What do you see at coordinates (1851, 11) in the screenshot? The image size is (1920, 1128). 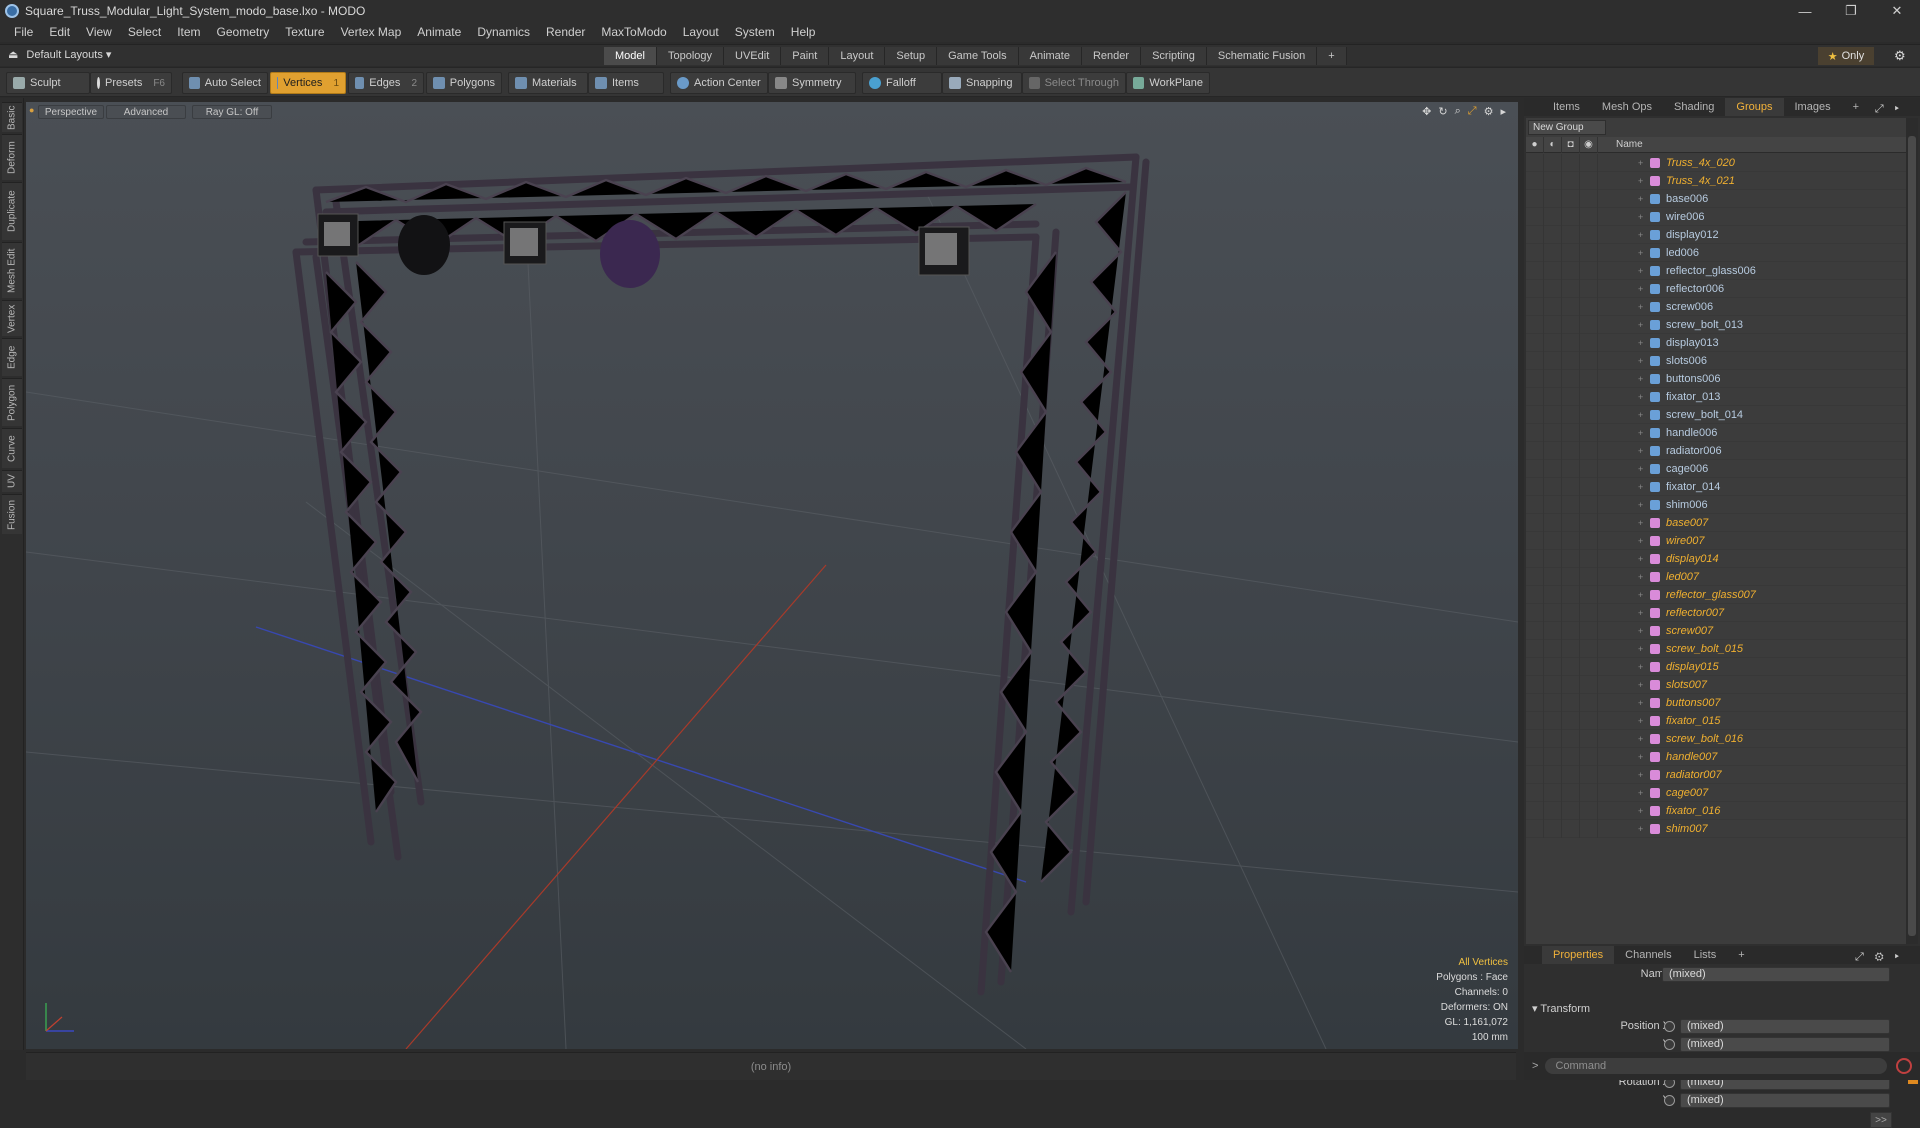 I see `restore-button: ❐` at bounding box center [1851, 11].